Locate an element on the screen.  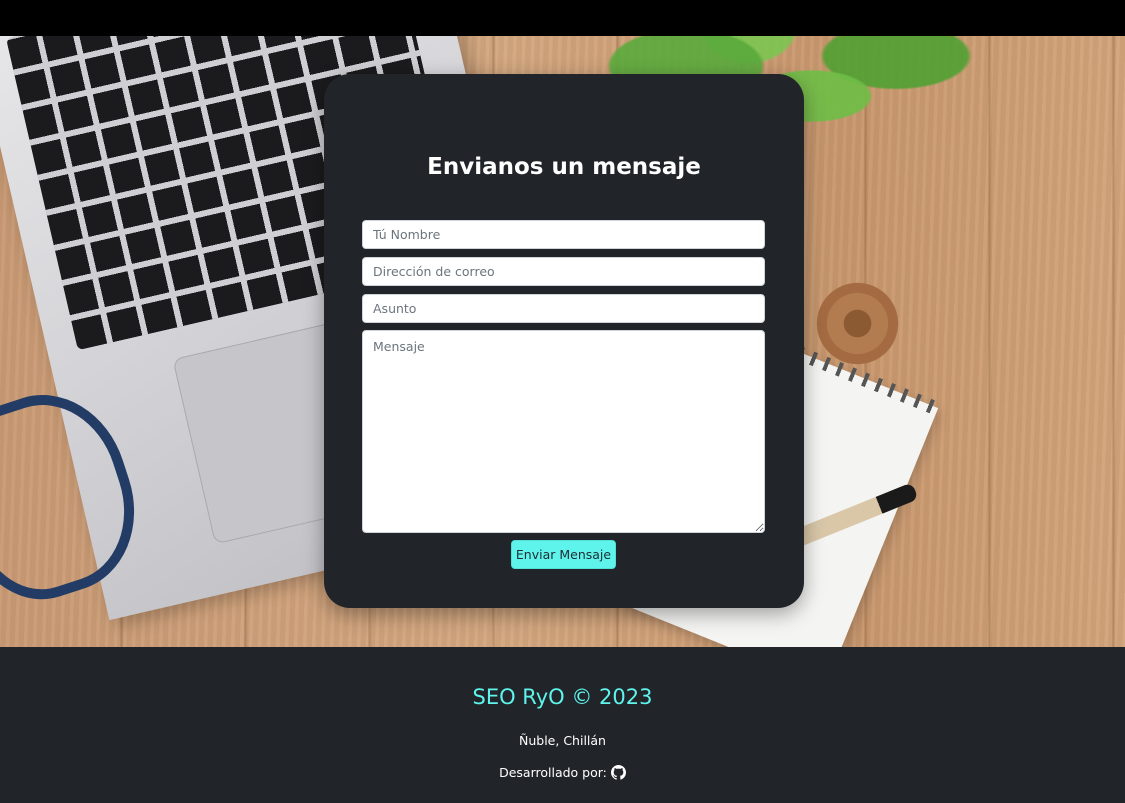
message-textarea is located at coordinates (563, 431).